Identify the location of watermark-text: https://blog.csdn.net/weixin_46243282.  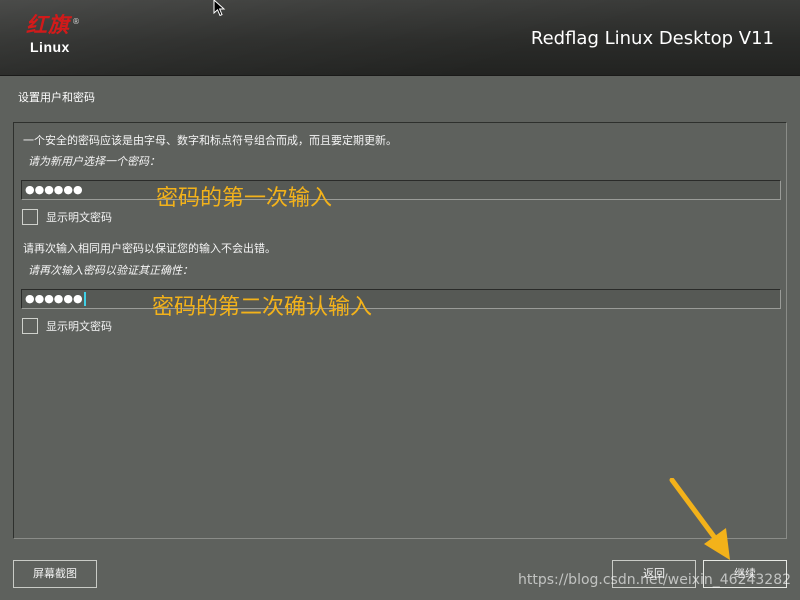
(655, 580).